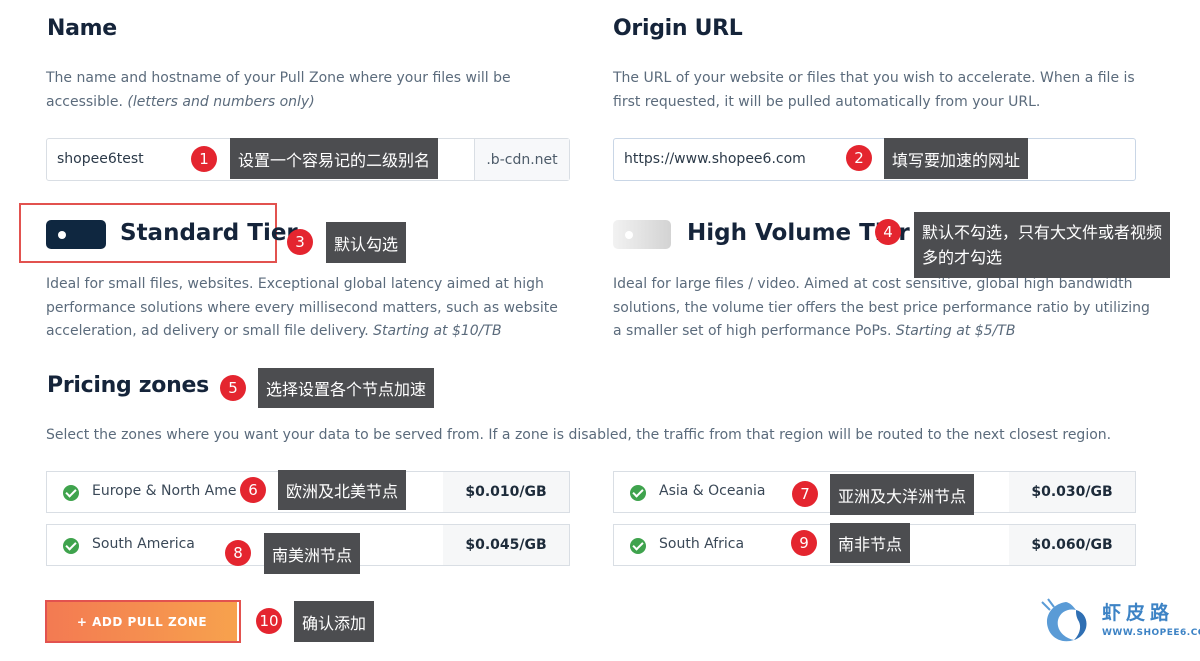 The image size is (1200, 661). Describe the element at coordinates (715, 159) in the screenshot. I see `origin-url-value: https://www.shopee6.com` at that location.